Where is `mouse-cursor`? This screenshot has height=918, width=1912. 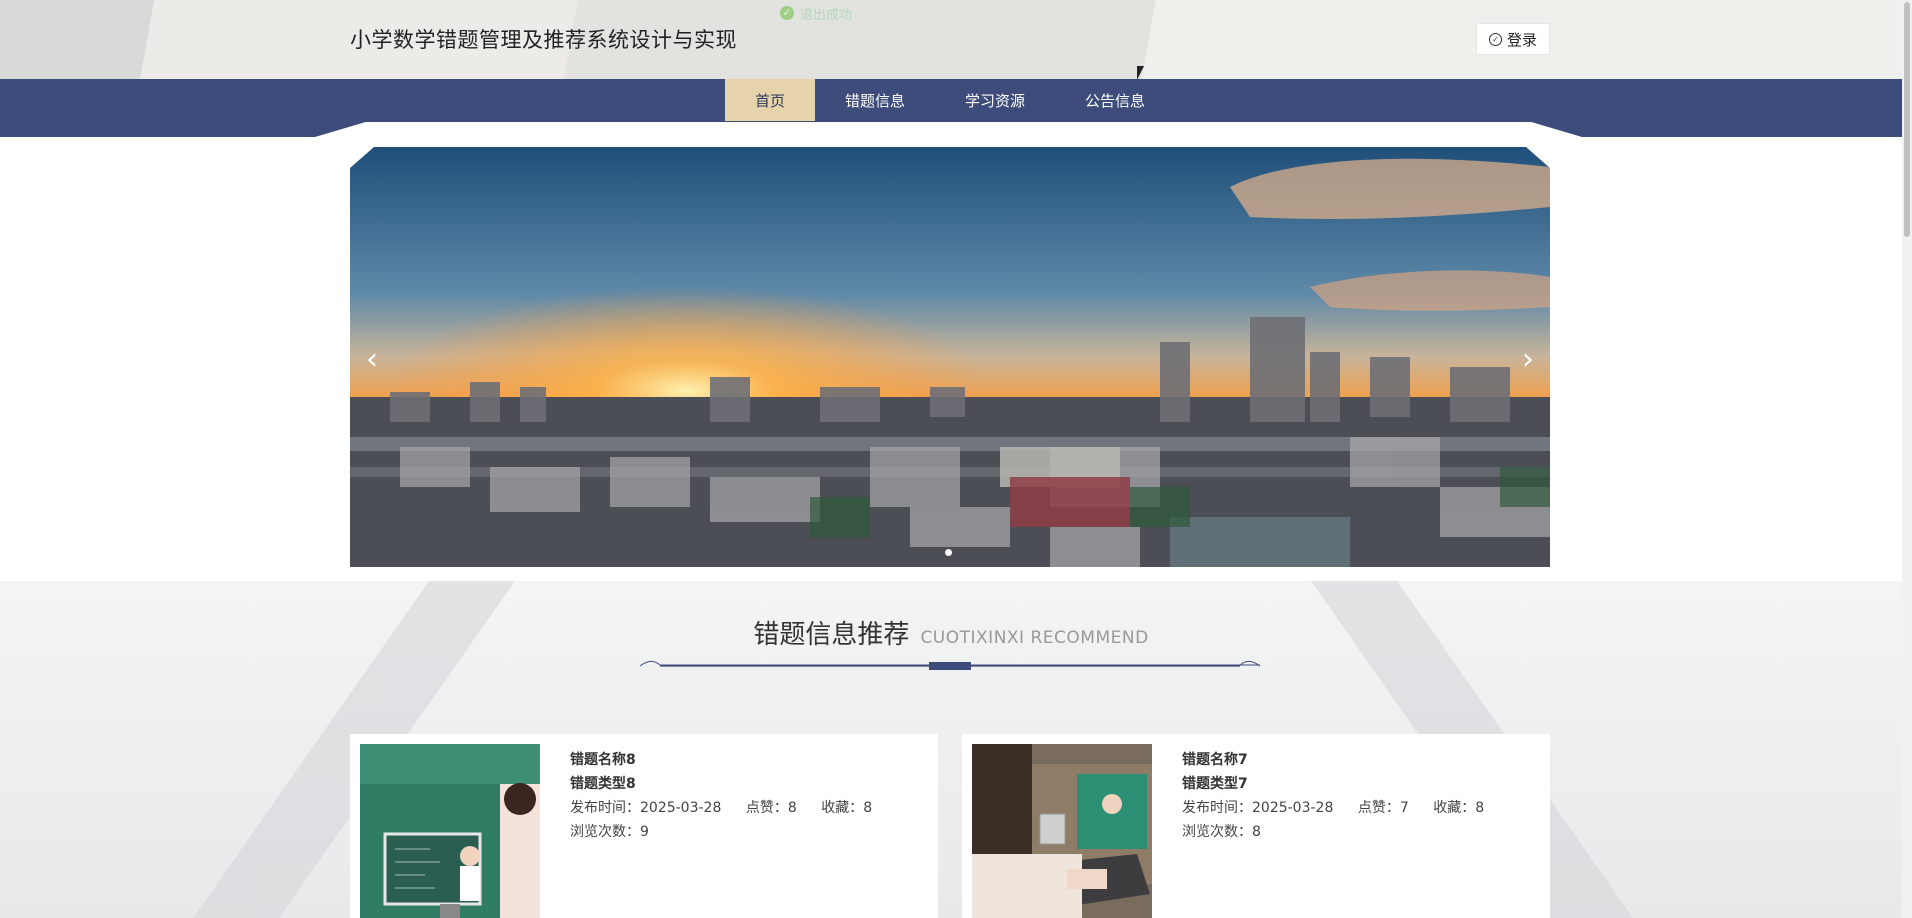
mouse-cursor is located at coordinates (1140, 73).